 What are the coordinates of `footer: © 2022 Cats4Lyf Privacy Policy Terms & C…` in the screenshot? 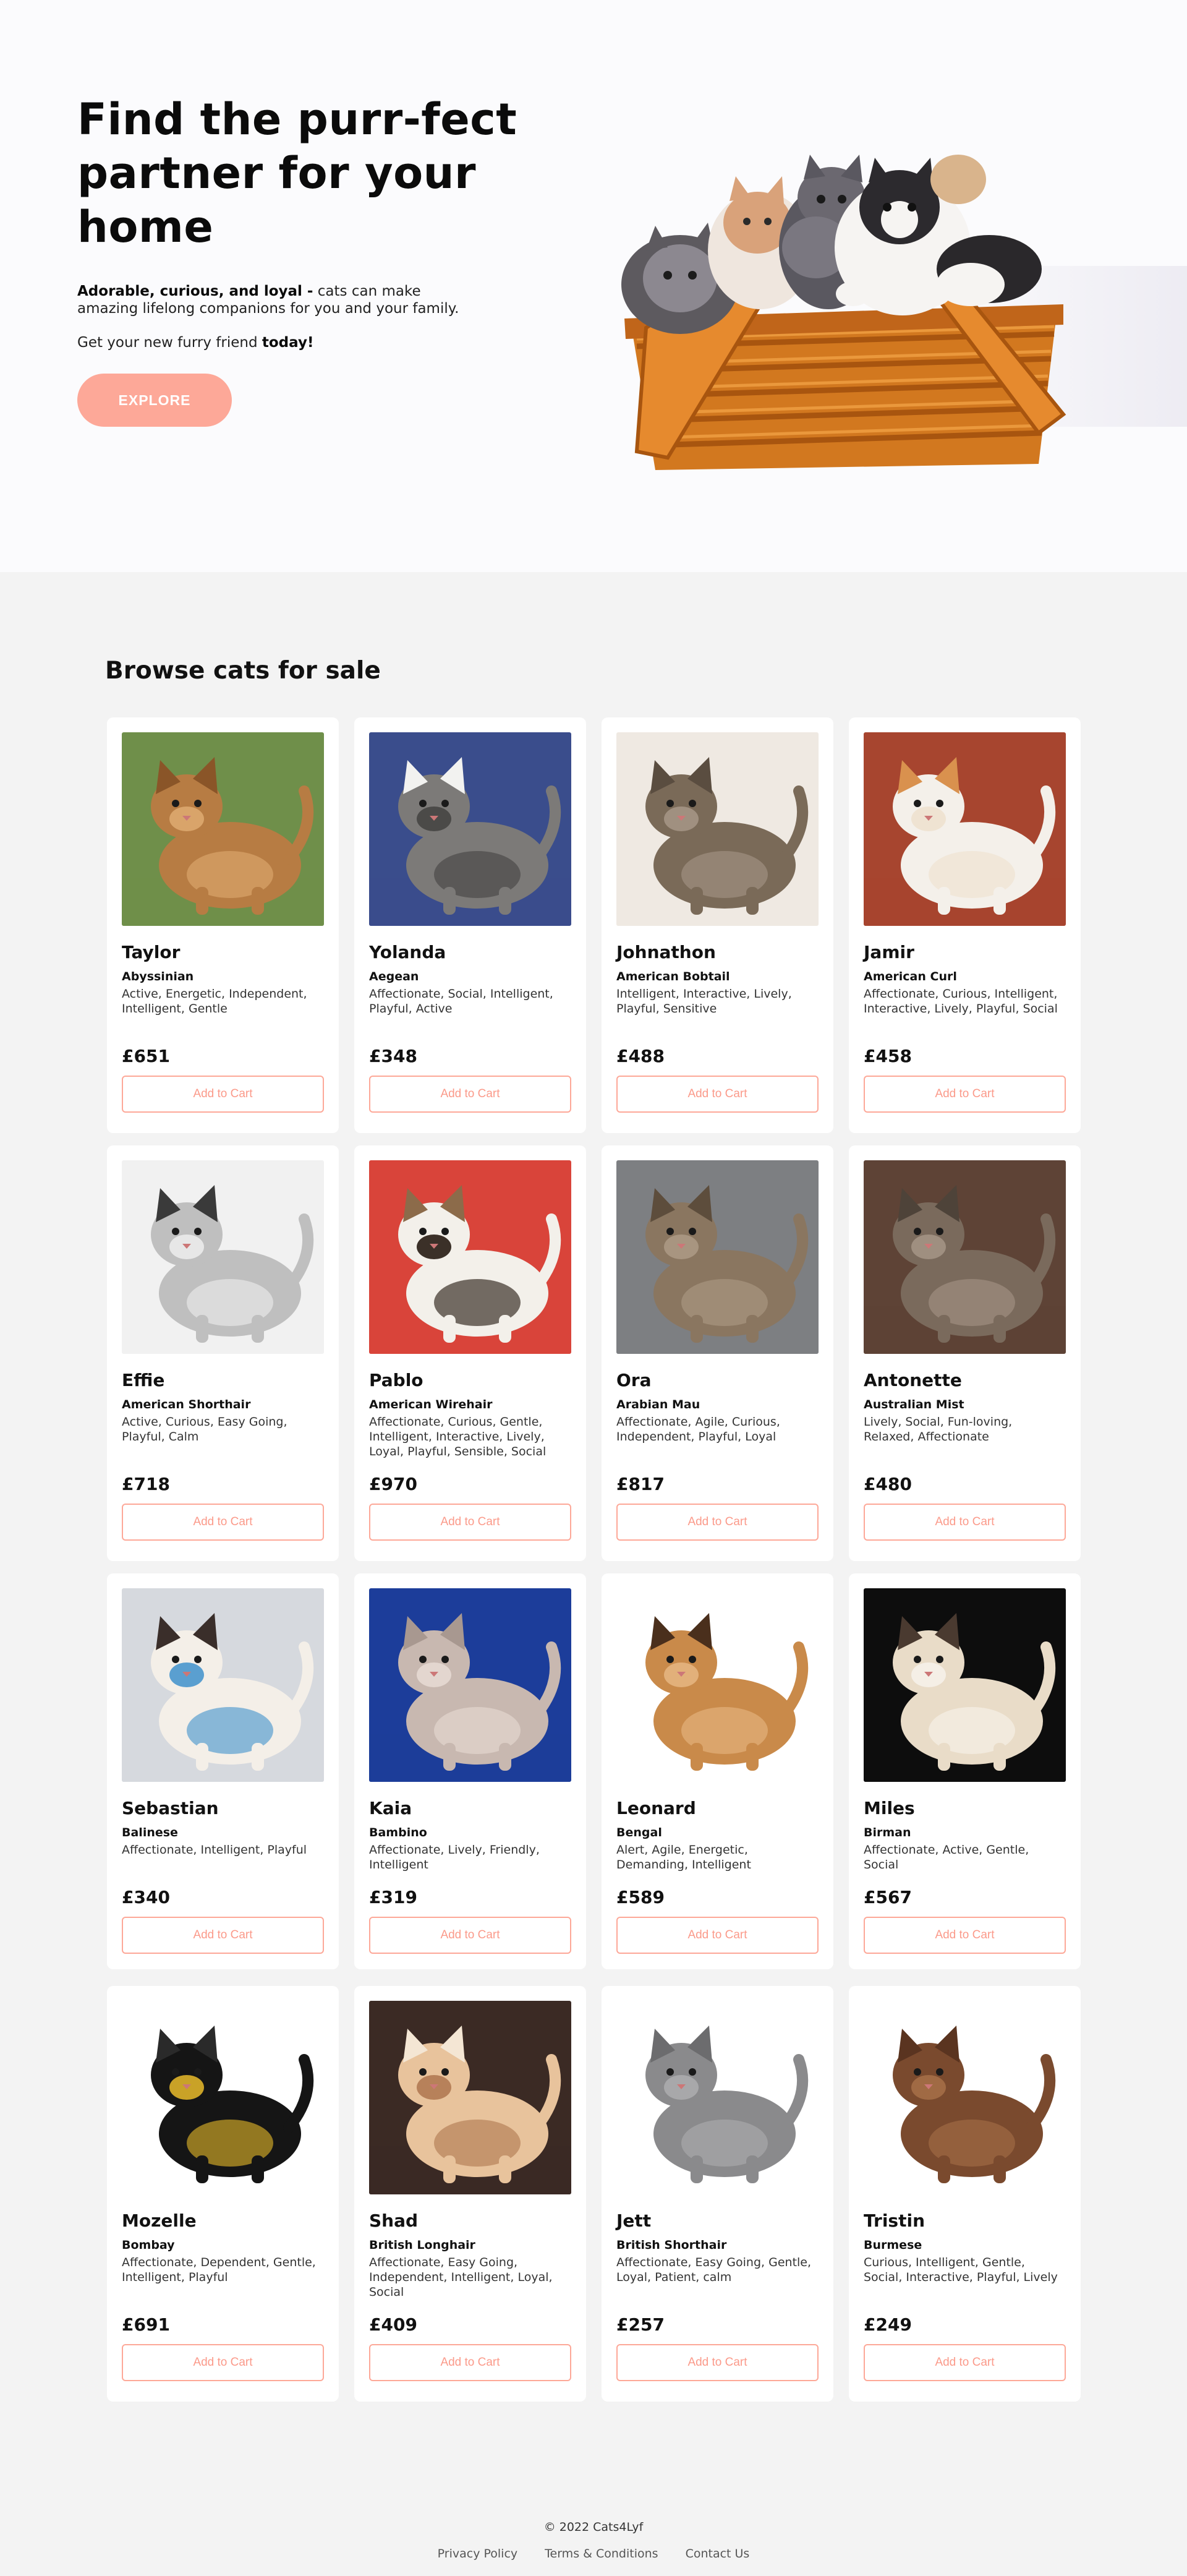 It's located at (593, 2517).